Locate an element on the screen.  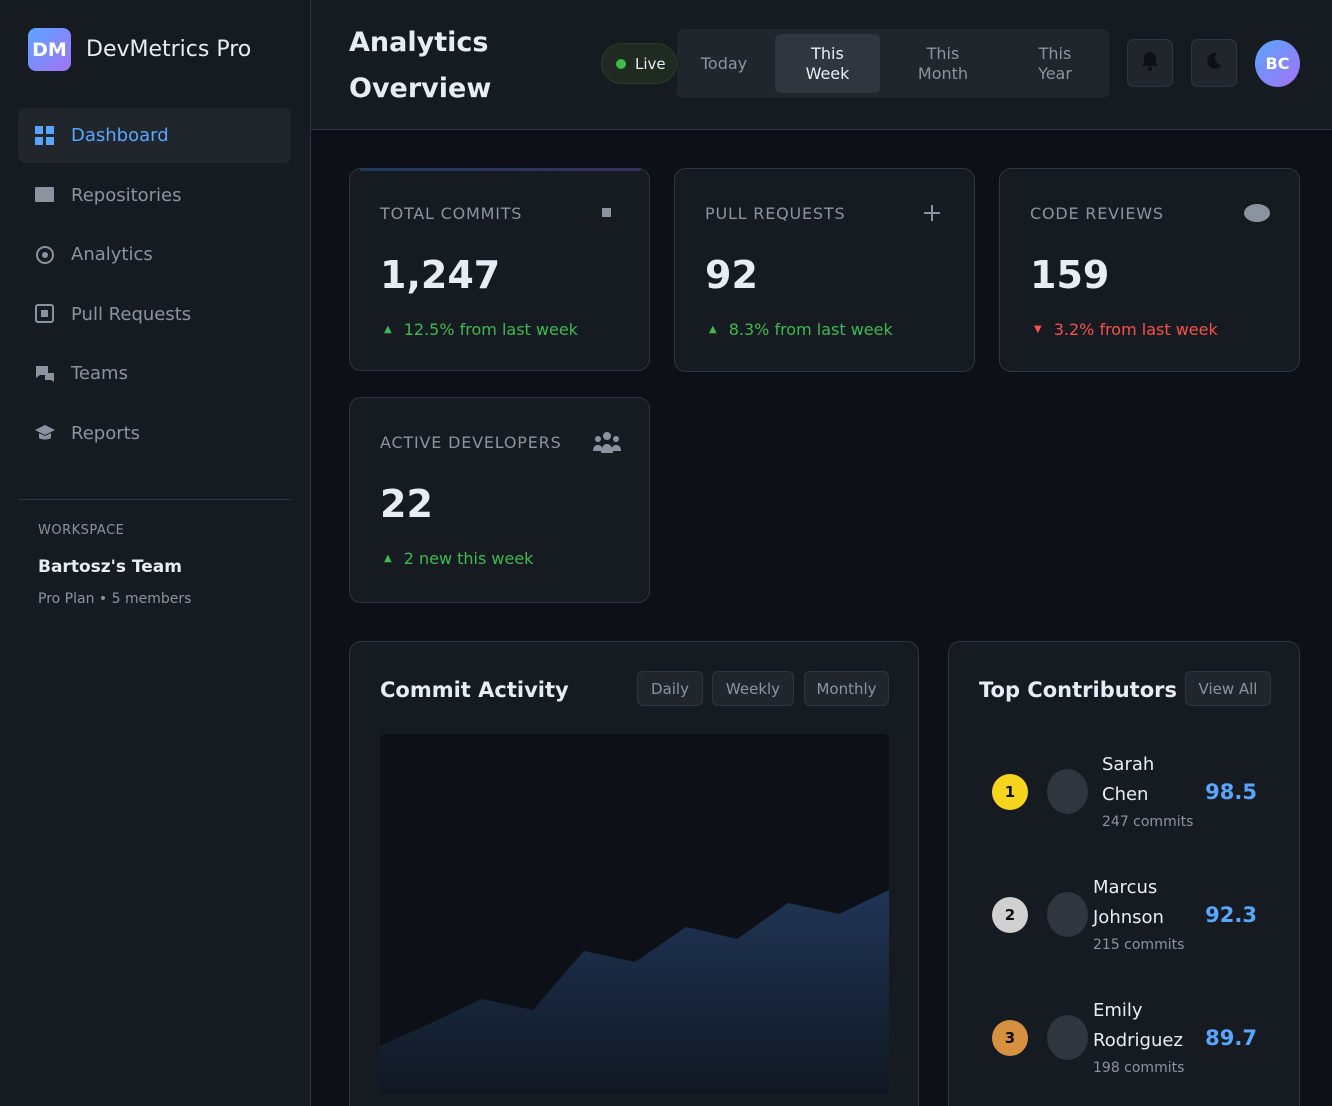
sidebar-item-analytics: Analytics is located at coordinates (154, 254).